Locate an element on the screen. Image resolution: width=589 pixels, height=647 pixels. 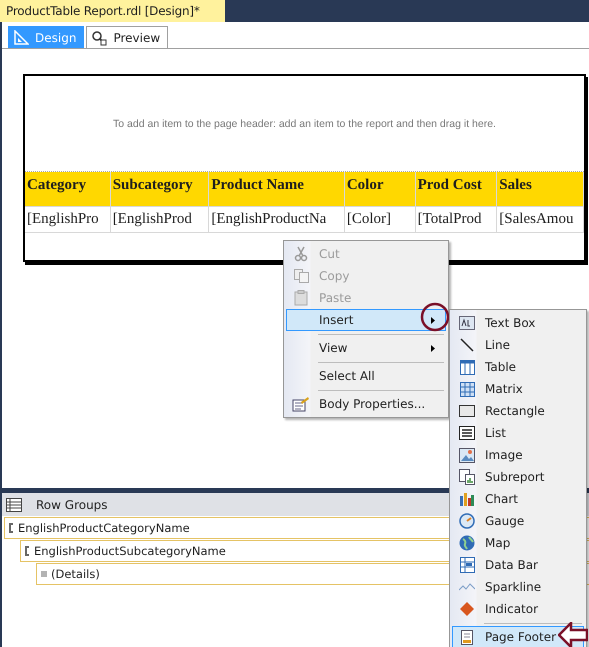
bar-chart-icon is located at coordinates (467, 499).